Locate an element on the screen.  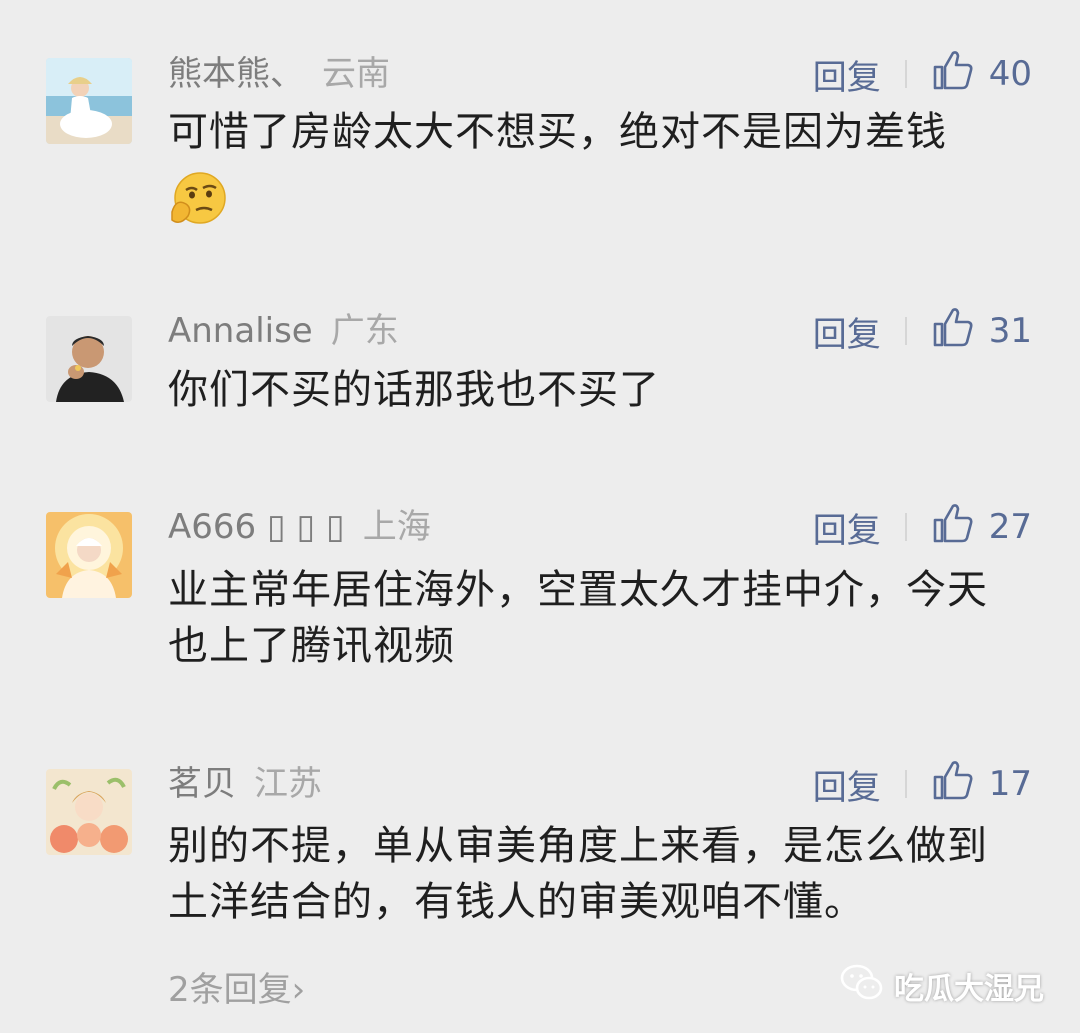
chevron-right-icon: › is located at coordinates (298, 990).